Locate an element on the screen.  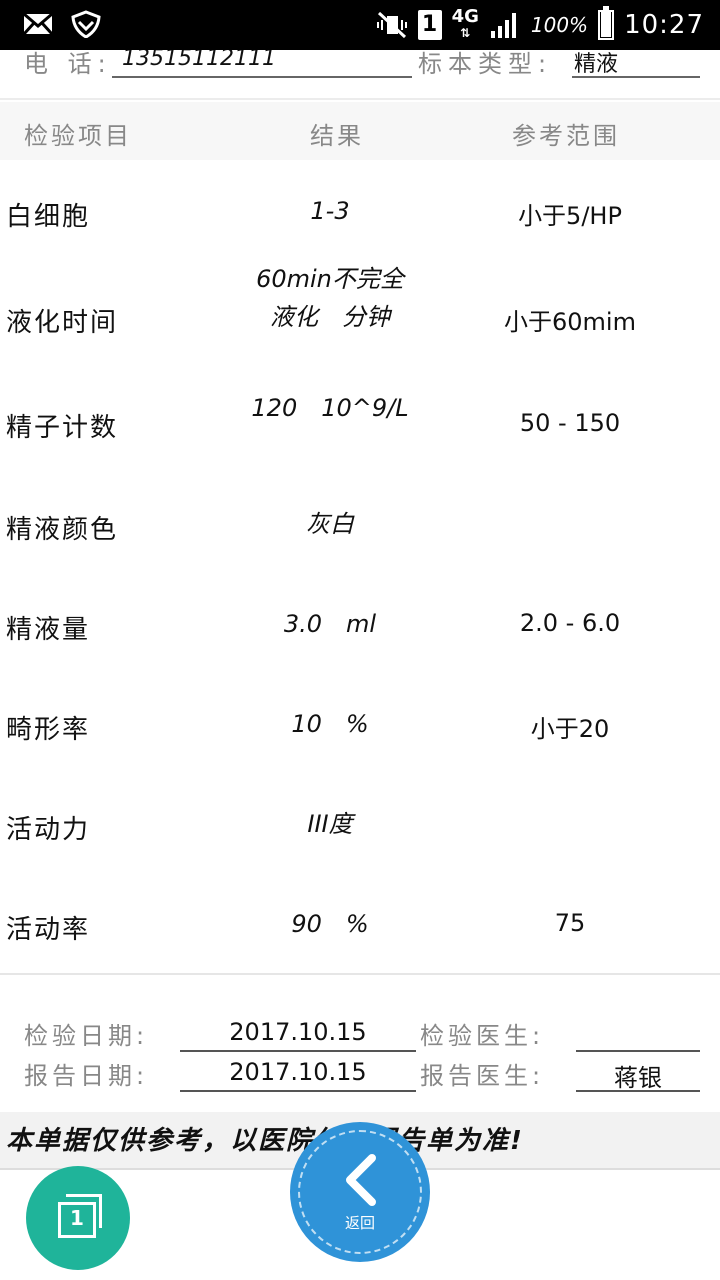
item-name: 畸形率 is located at coordinates (48, 730).